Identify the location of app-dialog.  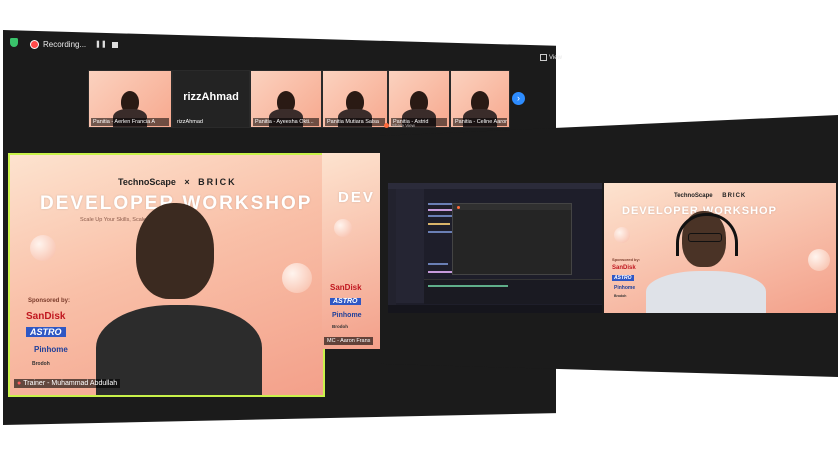
(512, 239).